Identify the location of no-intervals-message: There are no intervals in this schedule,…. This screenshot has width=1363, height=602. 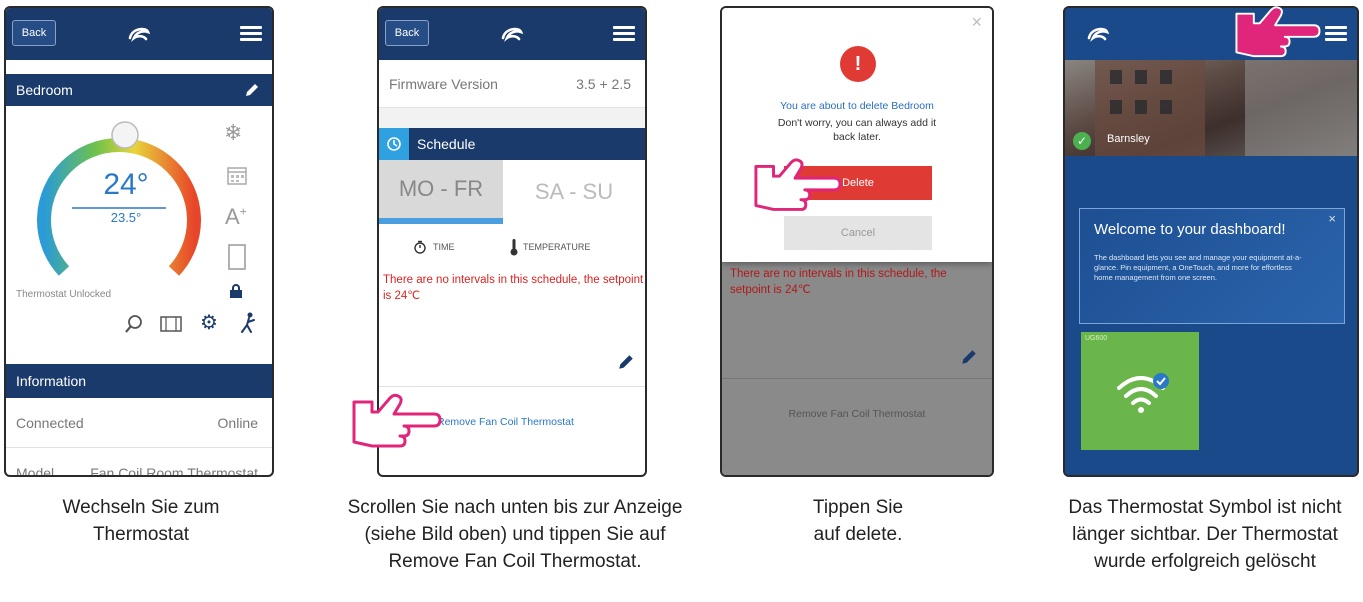
(513, 288).